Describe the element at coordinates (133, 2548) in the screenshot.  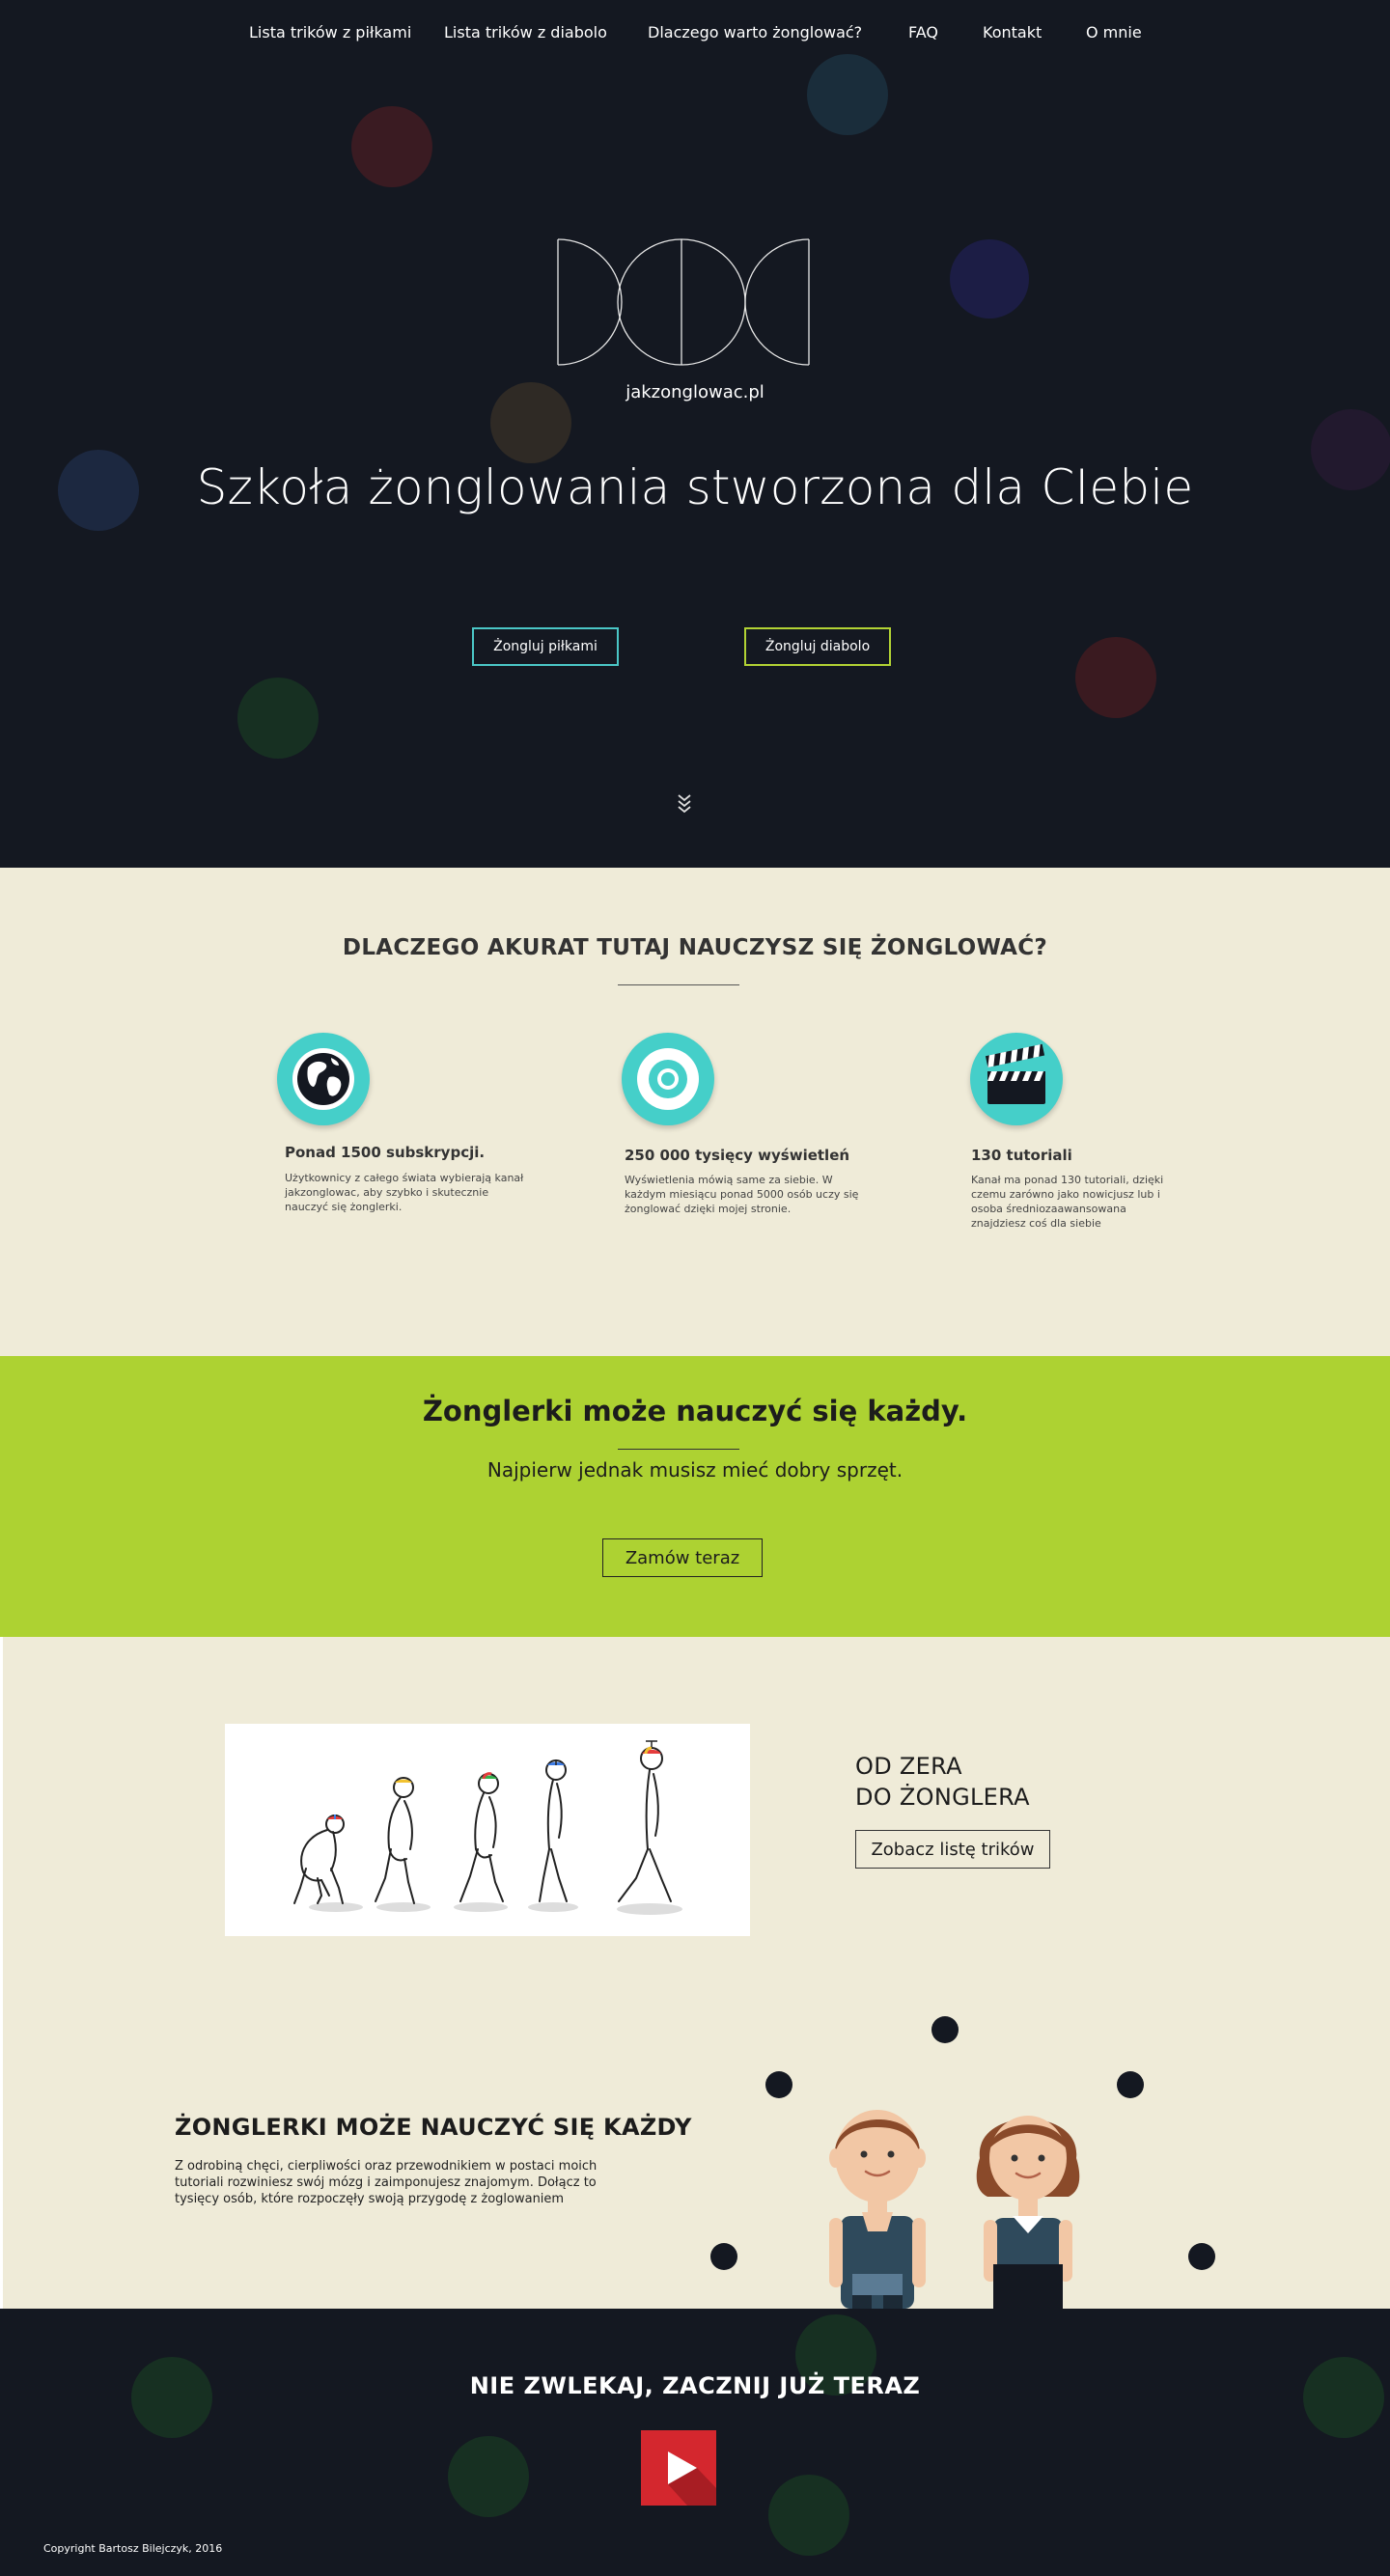
I see `copyright-text: Copyright Bartosz Bilejczyk, 2016` at that location.